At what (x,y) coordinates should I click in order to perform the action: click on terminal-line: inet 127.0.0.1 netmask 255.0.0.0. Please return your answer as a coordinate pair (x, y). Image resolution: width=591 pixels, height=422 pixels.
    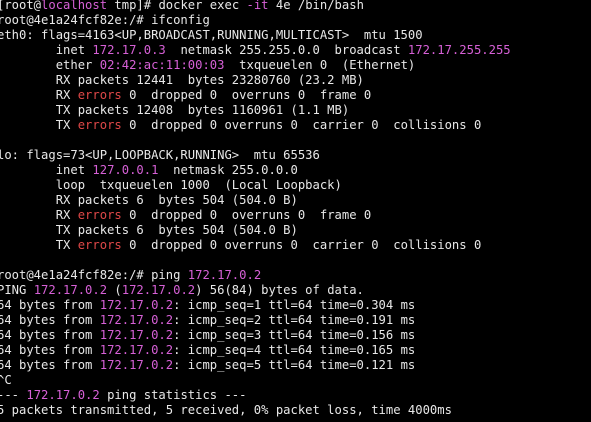
    Looking at the image, I should click on (149, 170).